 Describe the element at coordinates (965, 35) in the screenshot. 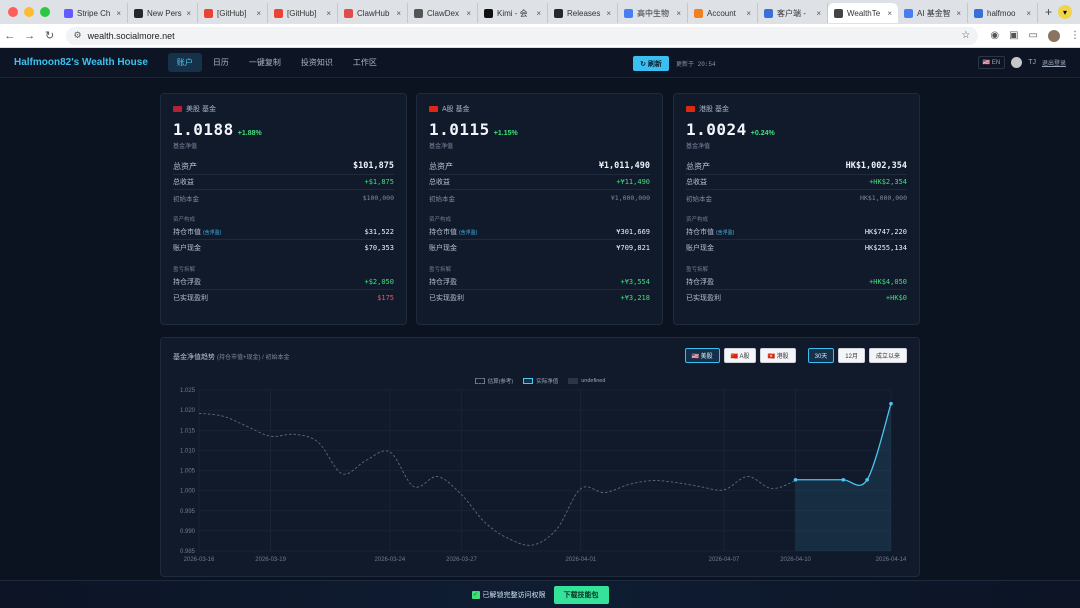

I see `bookmark-star-icon: ☆` at that location.